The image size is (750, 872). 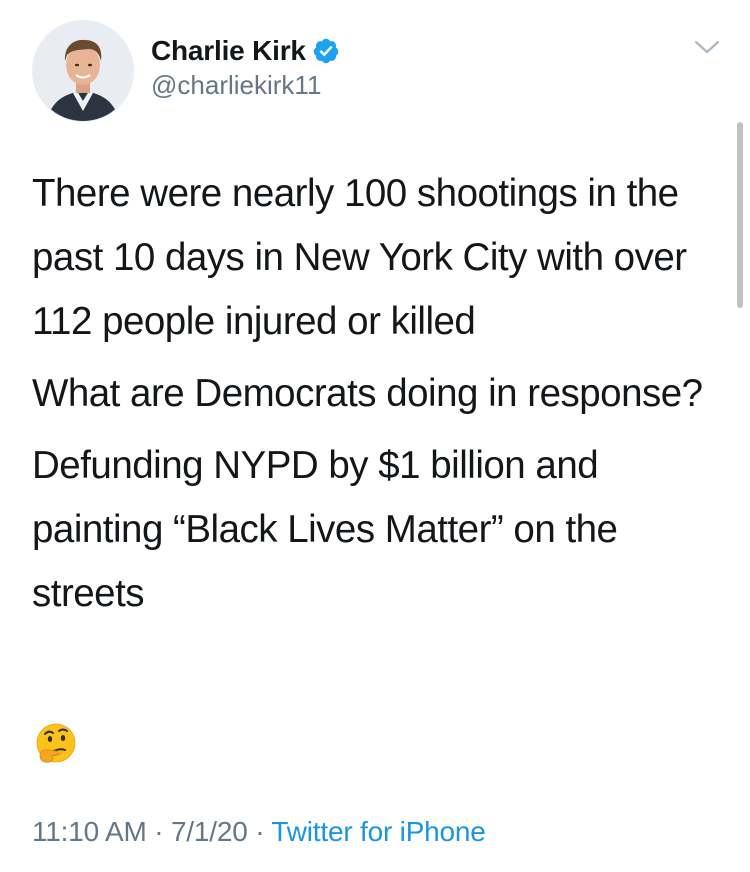 I want to click on tweet-source-link: Twitter for iPhone, so click(x=378, y=831).